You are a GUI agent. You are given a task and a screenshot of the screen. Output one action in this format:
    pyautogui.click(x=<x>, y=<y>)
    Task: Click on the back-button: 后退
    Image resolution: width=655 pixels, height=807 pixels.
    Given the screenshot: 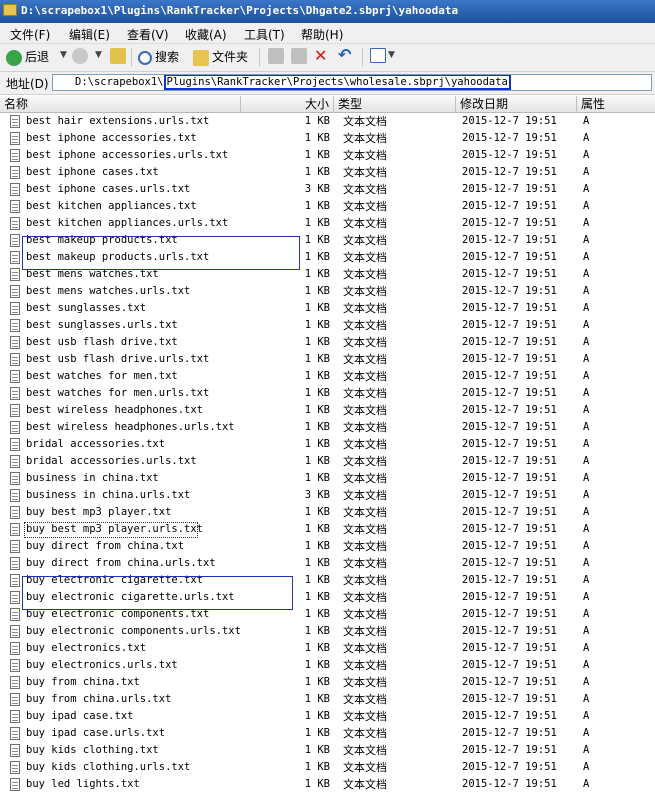 What is the action you would take?
    pyautogui.click(x=27, y=57)
    